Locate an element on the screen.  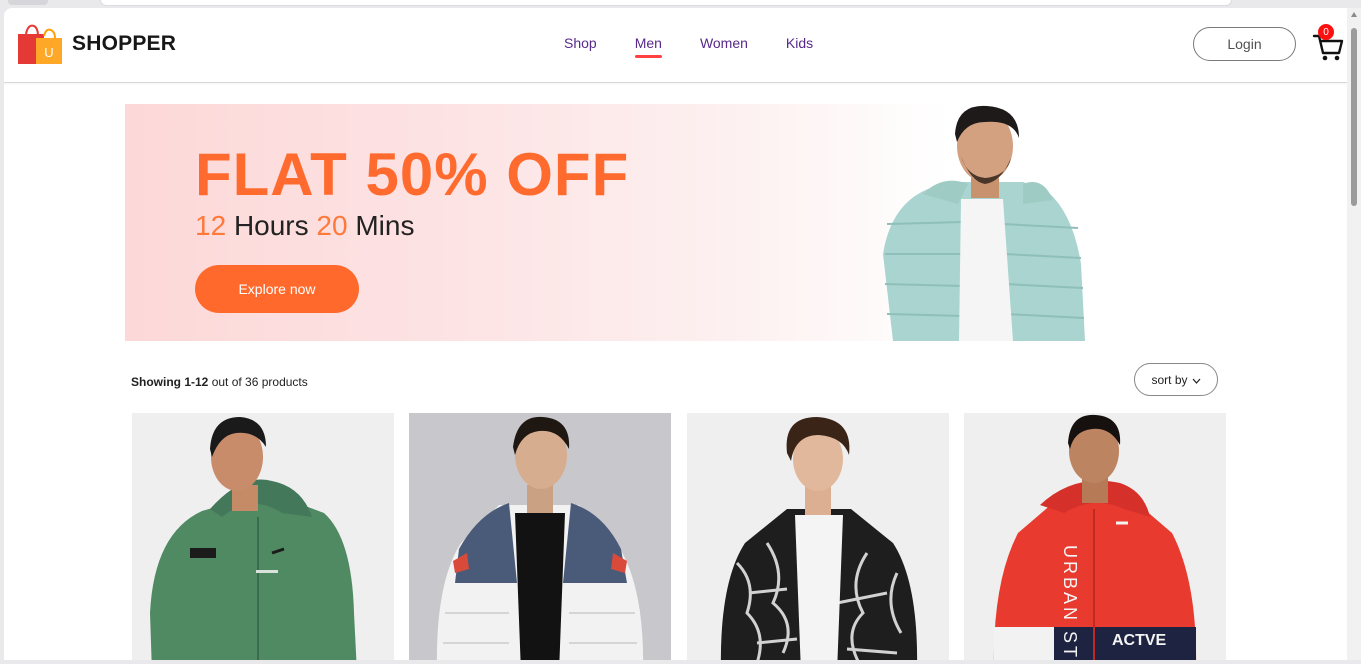
nav-item-label: Men is located at coordinates (648, 43).